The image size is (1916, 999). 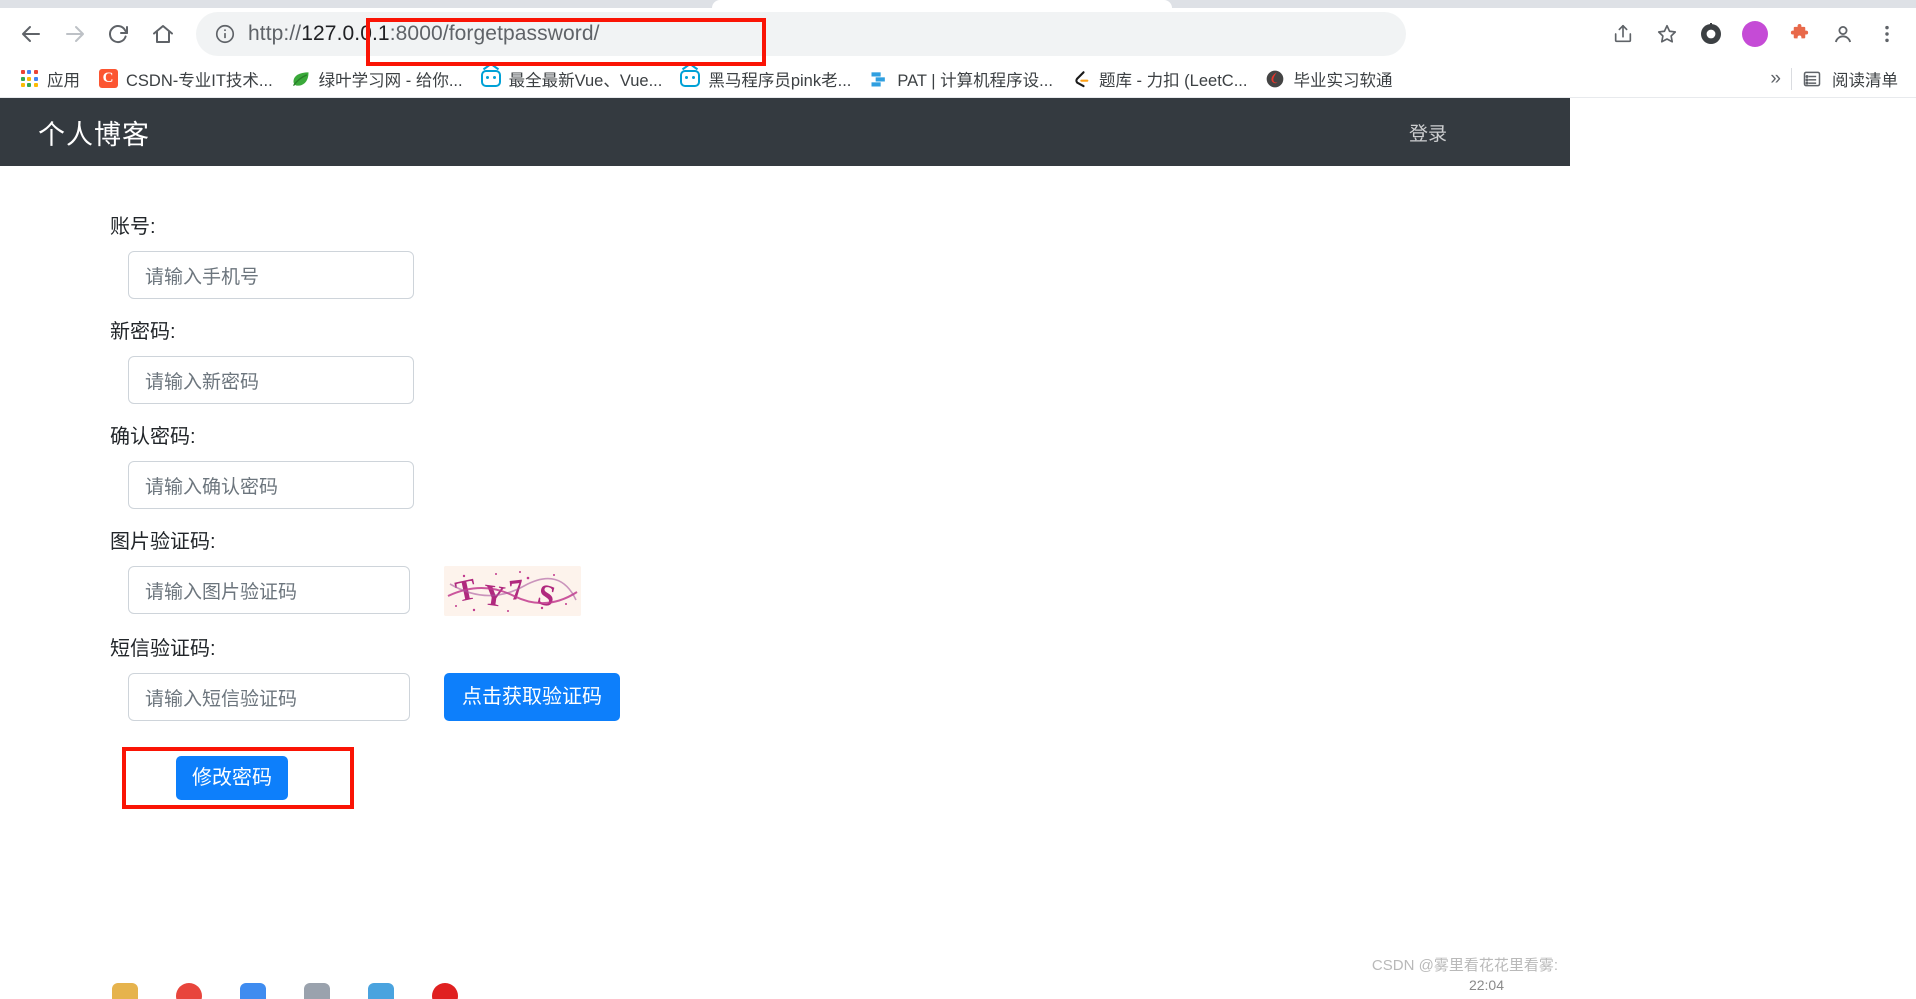 I want to click on extension-avatar-icon, so click(x=1755, y=34).